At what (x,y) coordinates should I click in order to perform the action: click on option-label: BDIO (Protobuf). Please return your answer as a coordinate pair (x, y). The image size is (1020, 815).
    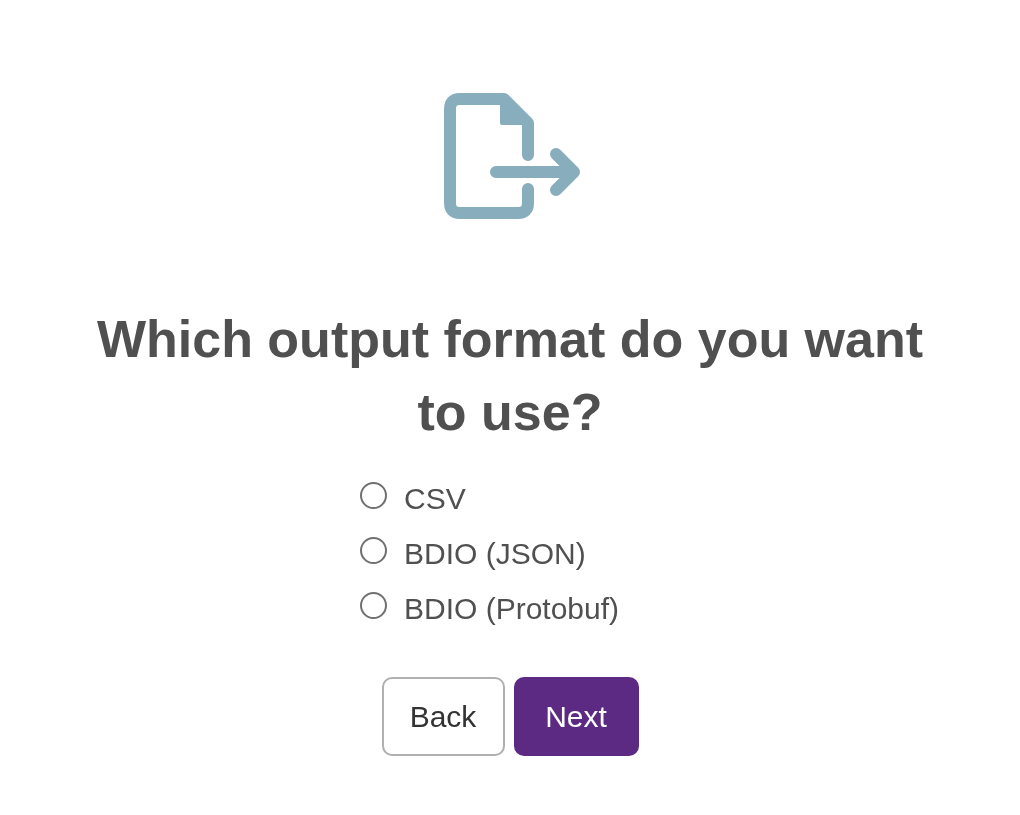
    Looking at the image, I should click on (512, 609).